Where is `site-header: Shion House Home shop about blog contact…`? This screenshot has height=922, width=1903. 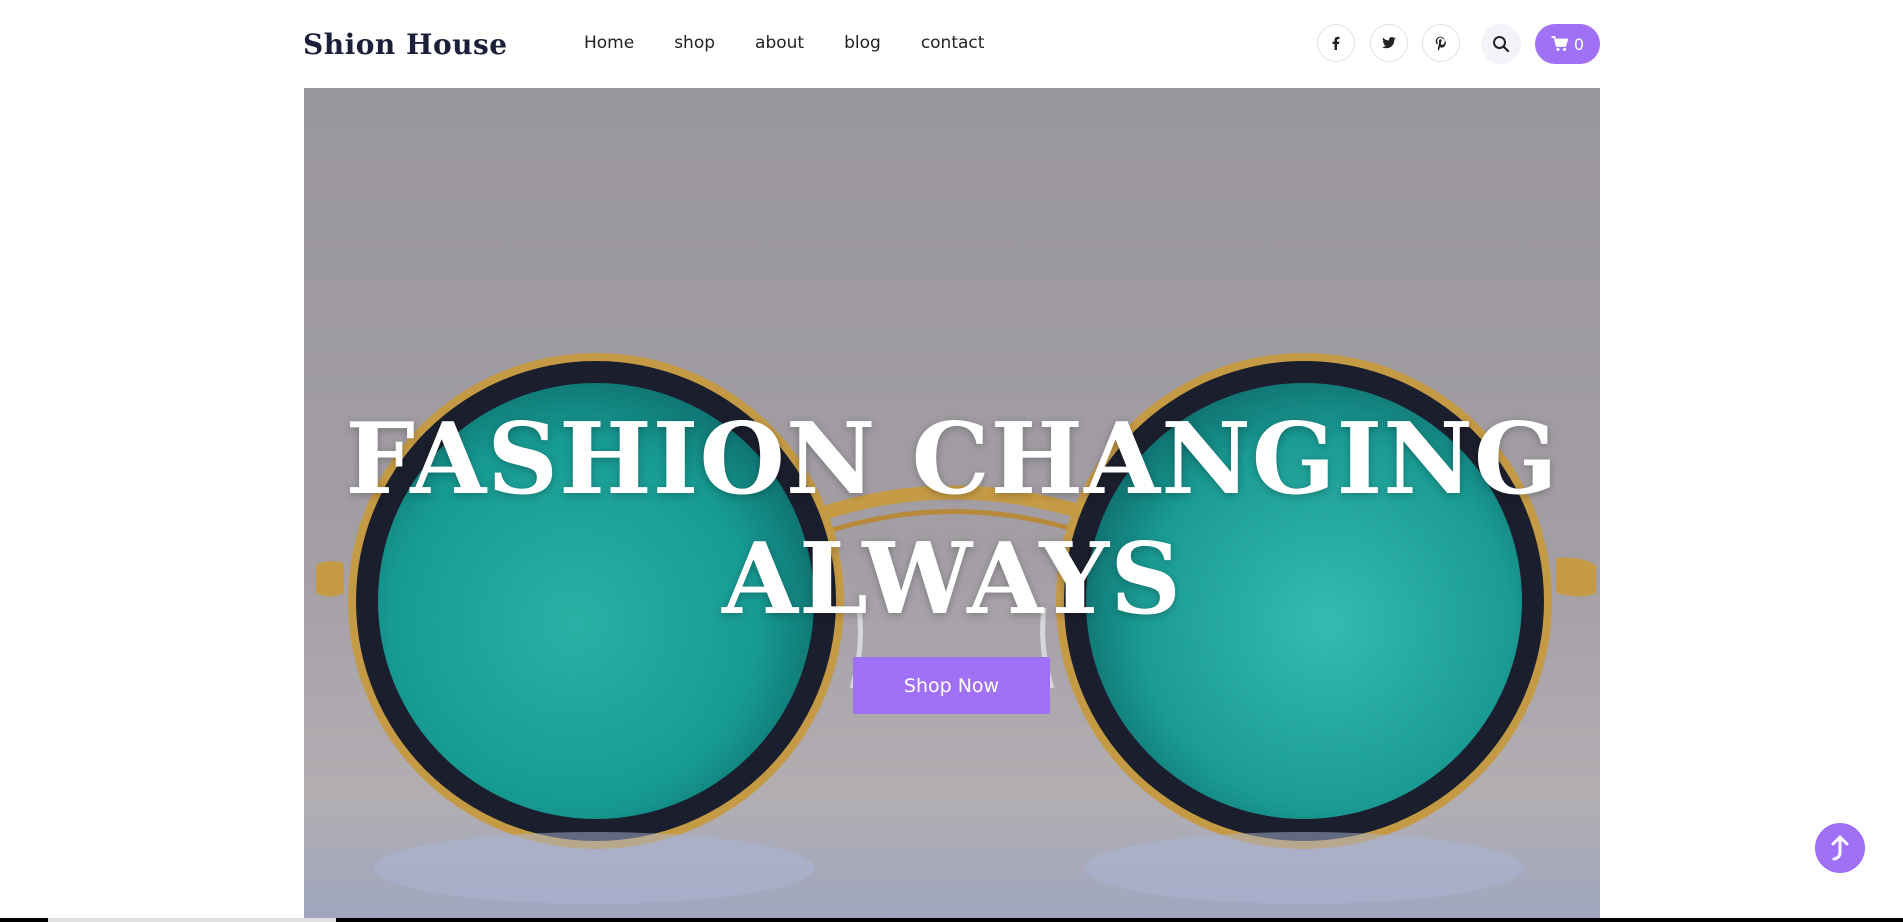 site-header: Shion House Home shop about blog contact… is located at coordinates (951, 44).